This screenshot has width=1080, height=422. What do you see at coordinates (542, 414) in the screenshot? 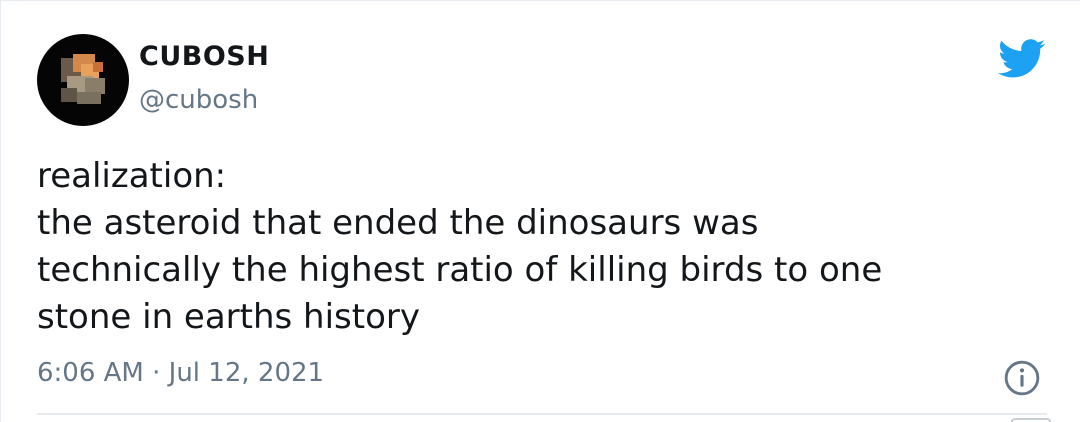
I see `divider` at bounding box center [542, 414].